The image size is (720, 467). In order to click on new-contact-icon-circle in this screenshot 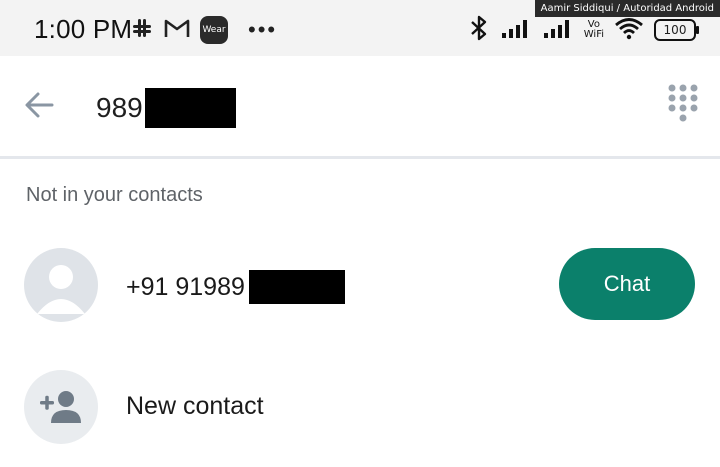, I will do `click(61, 407)`.